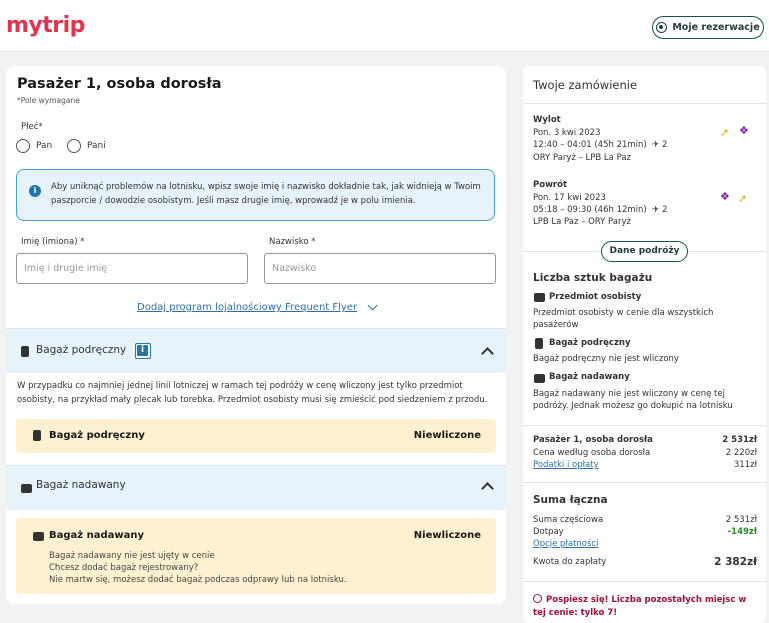  I want to click on first-name-input: Imię i drugie imię, so click(132, 268).